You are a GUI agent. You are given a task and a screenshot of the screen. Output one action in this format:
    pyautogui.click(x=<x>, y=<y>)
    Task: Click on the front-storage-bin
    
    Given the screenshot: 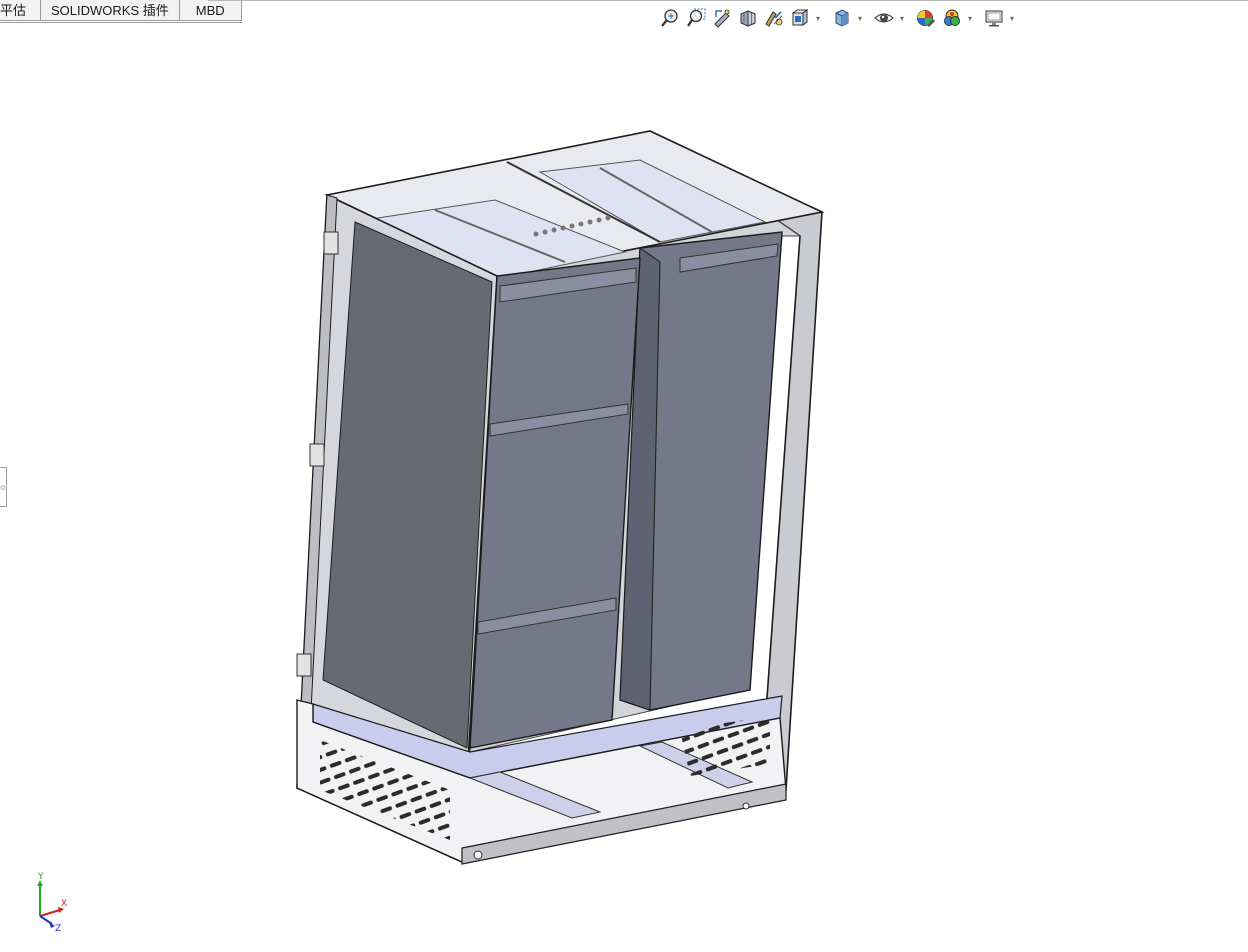 What is the action you would take?
    pyautogui.click(x=555, y=503)
    